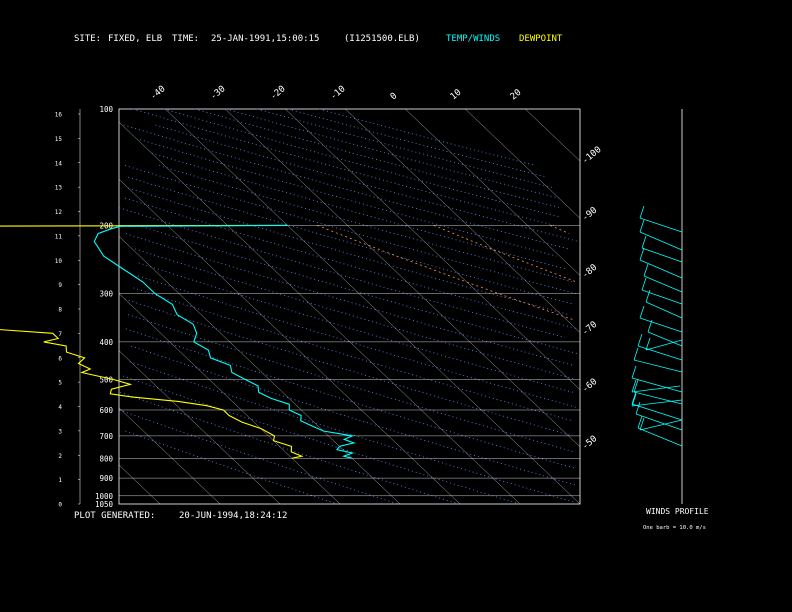 This screenshot has height=612, width=792. I want to click on plot-generated-value: 20-JUN-1994,18:24:12, so click(233, 516).